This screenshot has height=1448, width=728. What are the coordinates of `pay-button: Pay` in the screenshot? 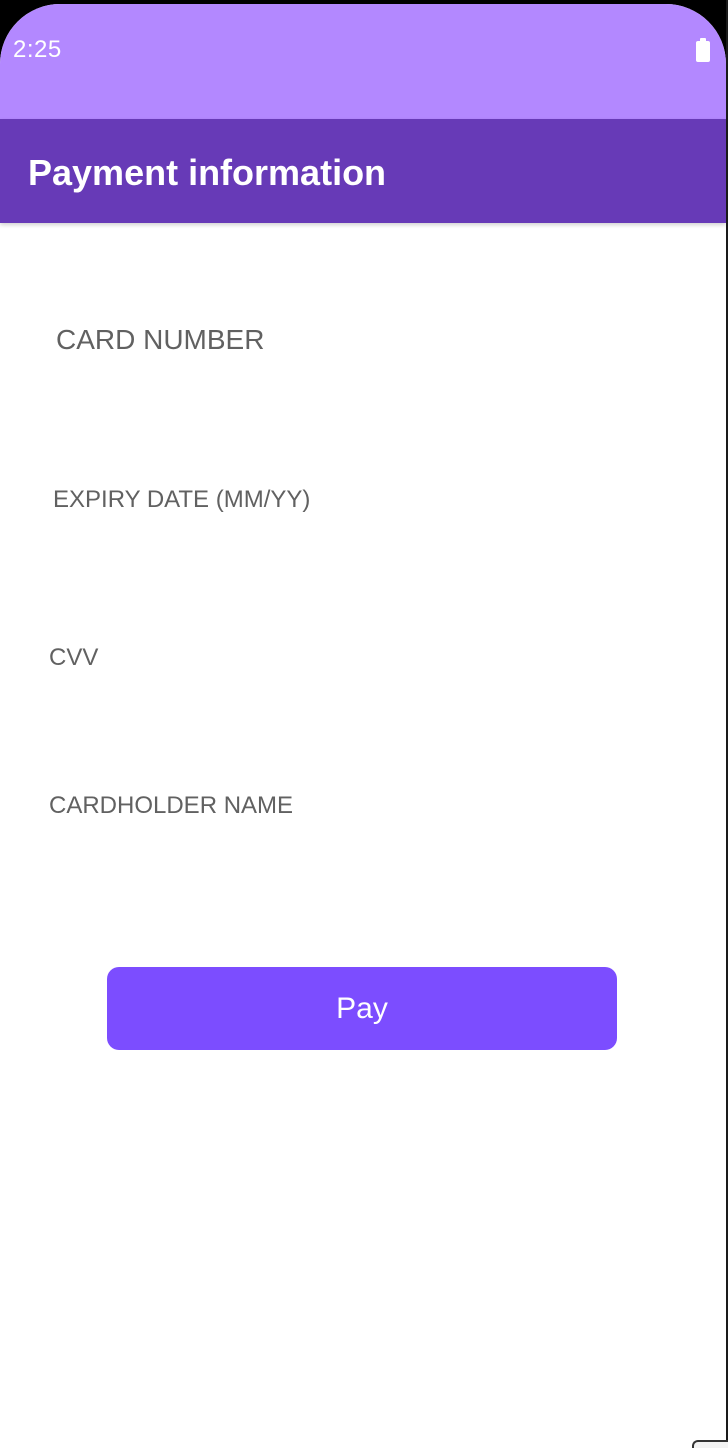 It's located at (362, 1008).